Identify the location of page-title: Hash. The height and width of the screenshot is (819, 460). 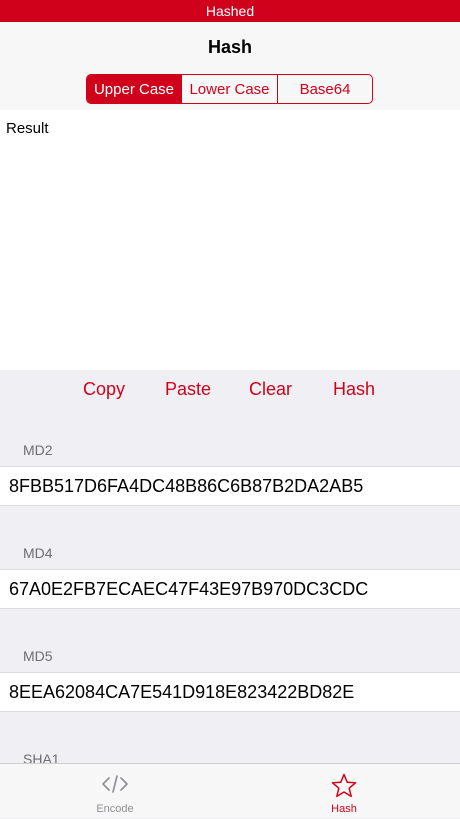
(229, 47).